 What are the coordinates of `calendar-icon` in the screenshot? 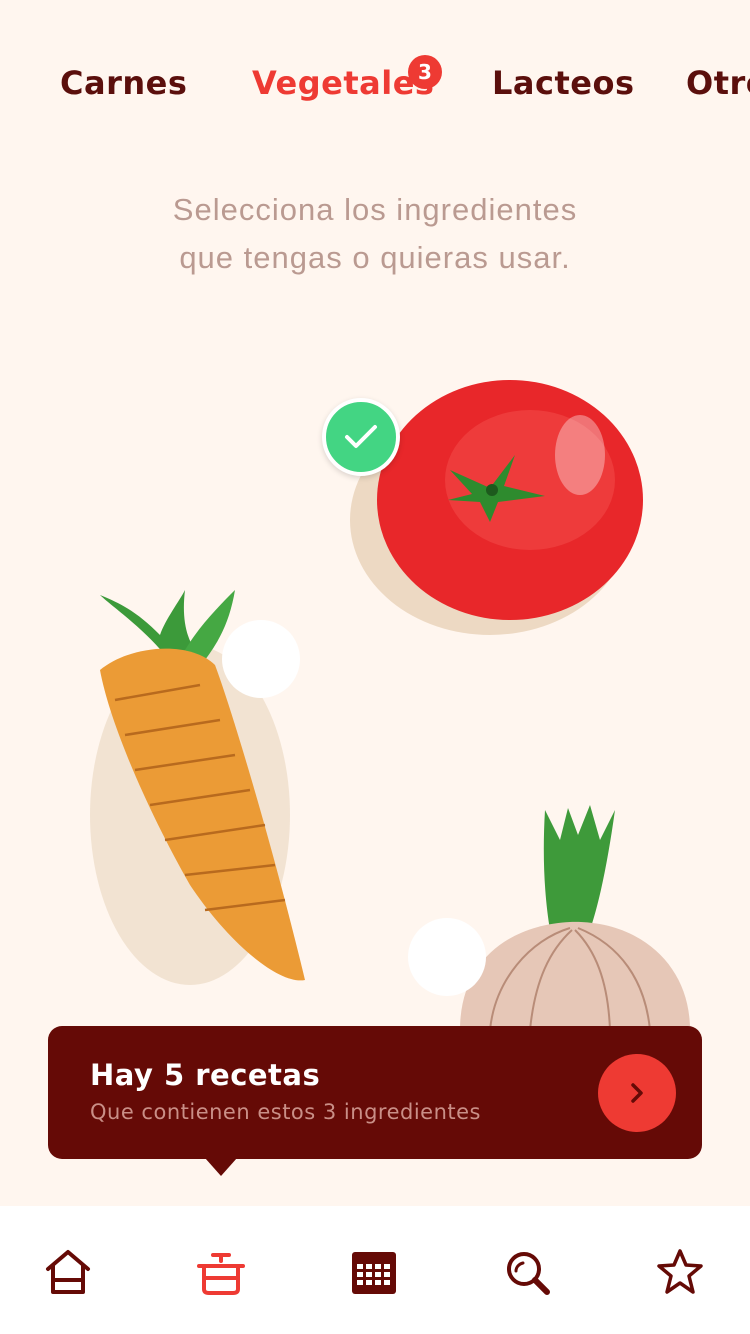 It's located at (374, 1273).